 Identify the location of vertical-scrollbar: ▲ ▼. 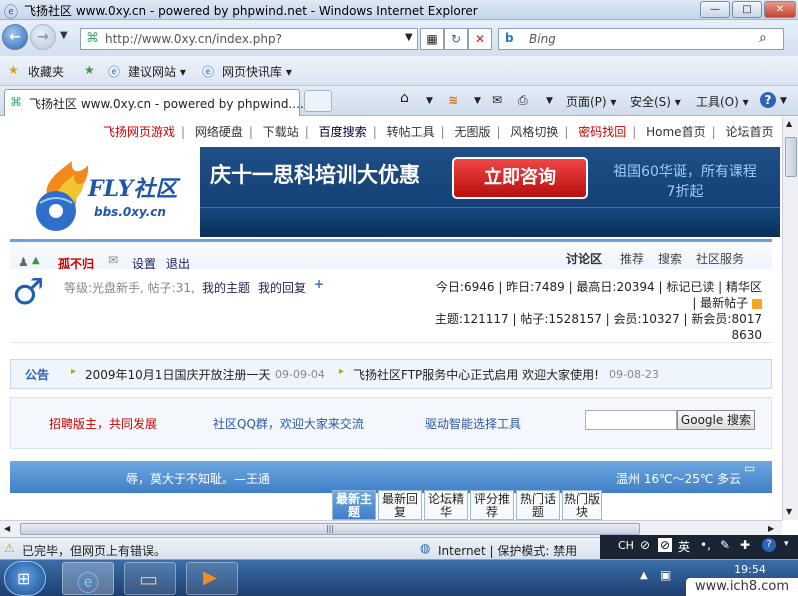
(790, 318).